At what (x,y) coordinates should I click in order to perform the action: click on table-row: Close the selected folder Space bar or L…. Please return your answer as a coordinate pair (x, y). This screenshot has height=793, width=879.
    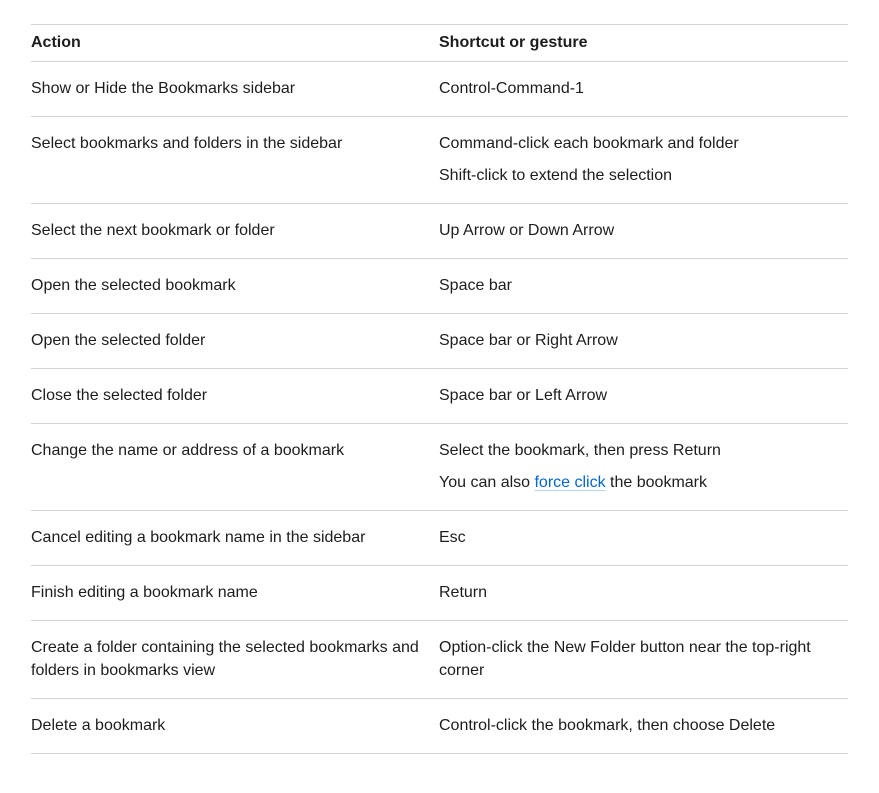
    Looking at the image, I should click on (439, 396).